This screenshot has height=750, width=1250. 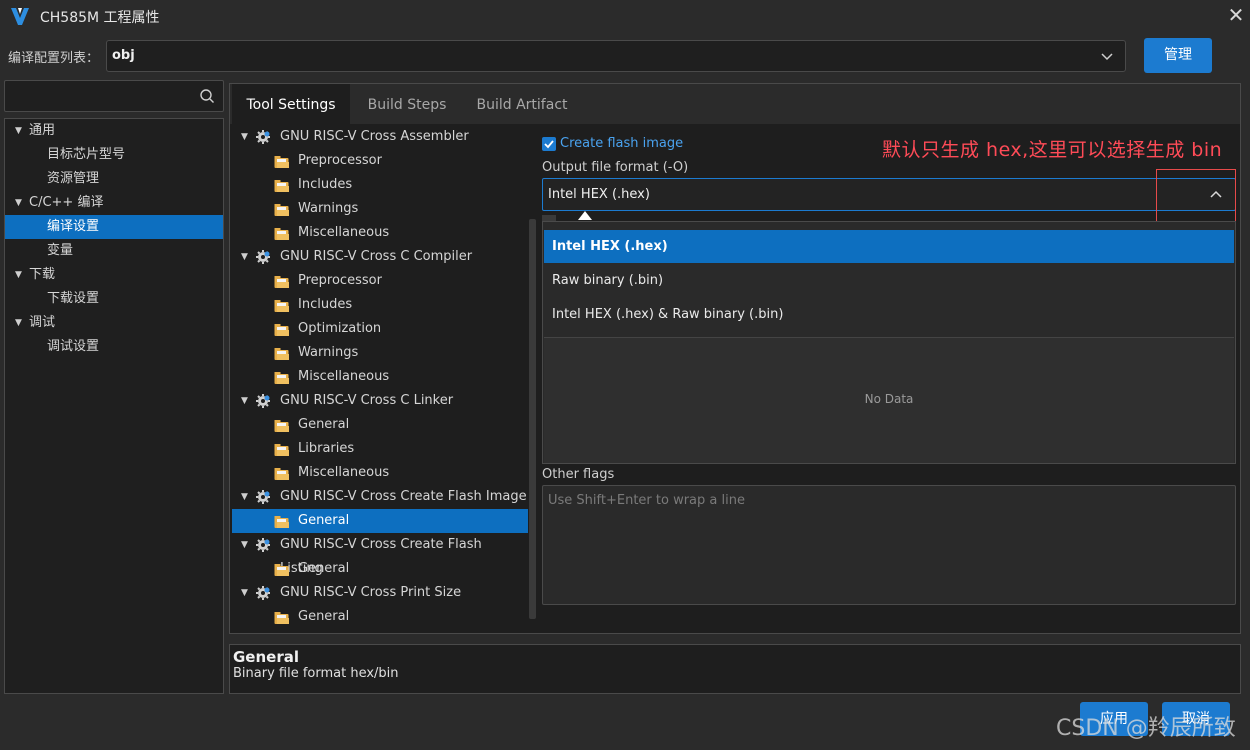 I want to click on category-tree-item: ▼ 通用, so click(x=114, y=131).